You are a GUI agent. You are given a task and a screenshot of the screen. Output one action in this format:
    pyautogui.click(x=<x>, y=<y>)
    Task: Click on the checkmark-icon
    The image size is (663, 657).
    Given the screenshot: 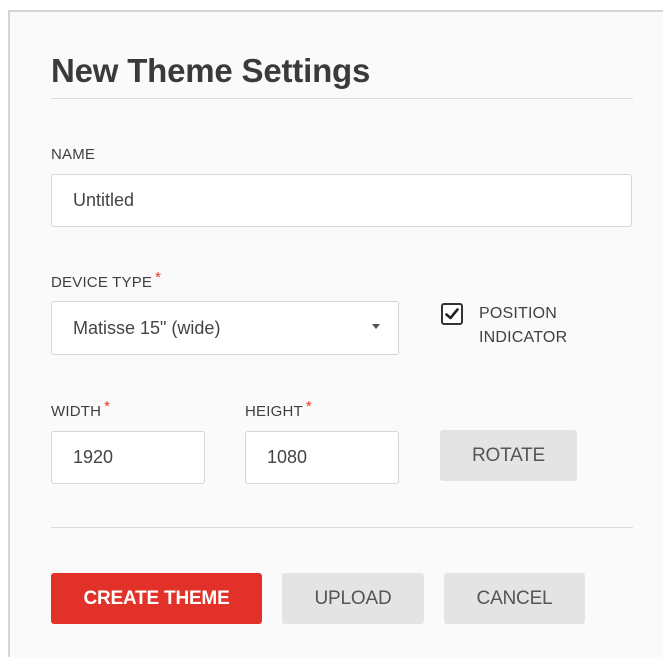 What is the action you would take?
    pyautogui.click(x=452, y=314)
    